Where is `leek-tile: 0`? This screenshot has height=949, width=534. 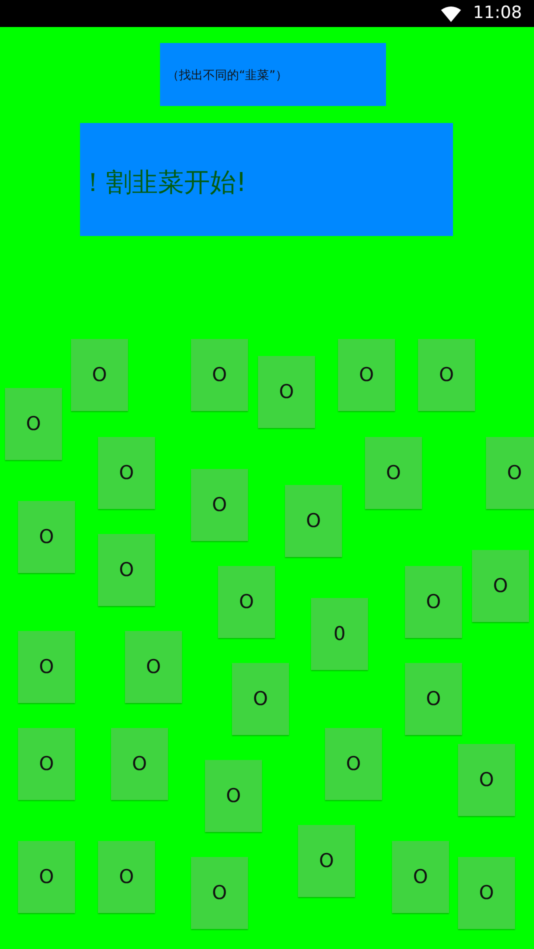
leek-tile: 0 is located at coordinates (339, 634).